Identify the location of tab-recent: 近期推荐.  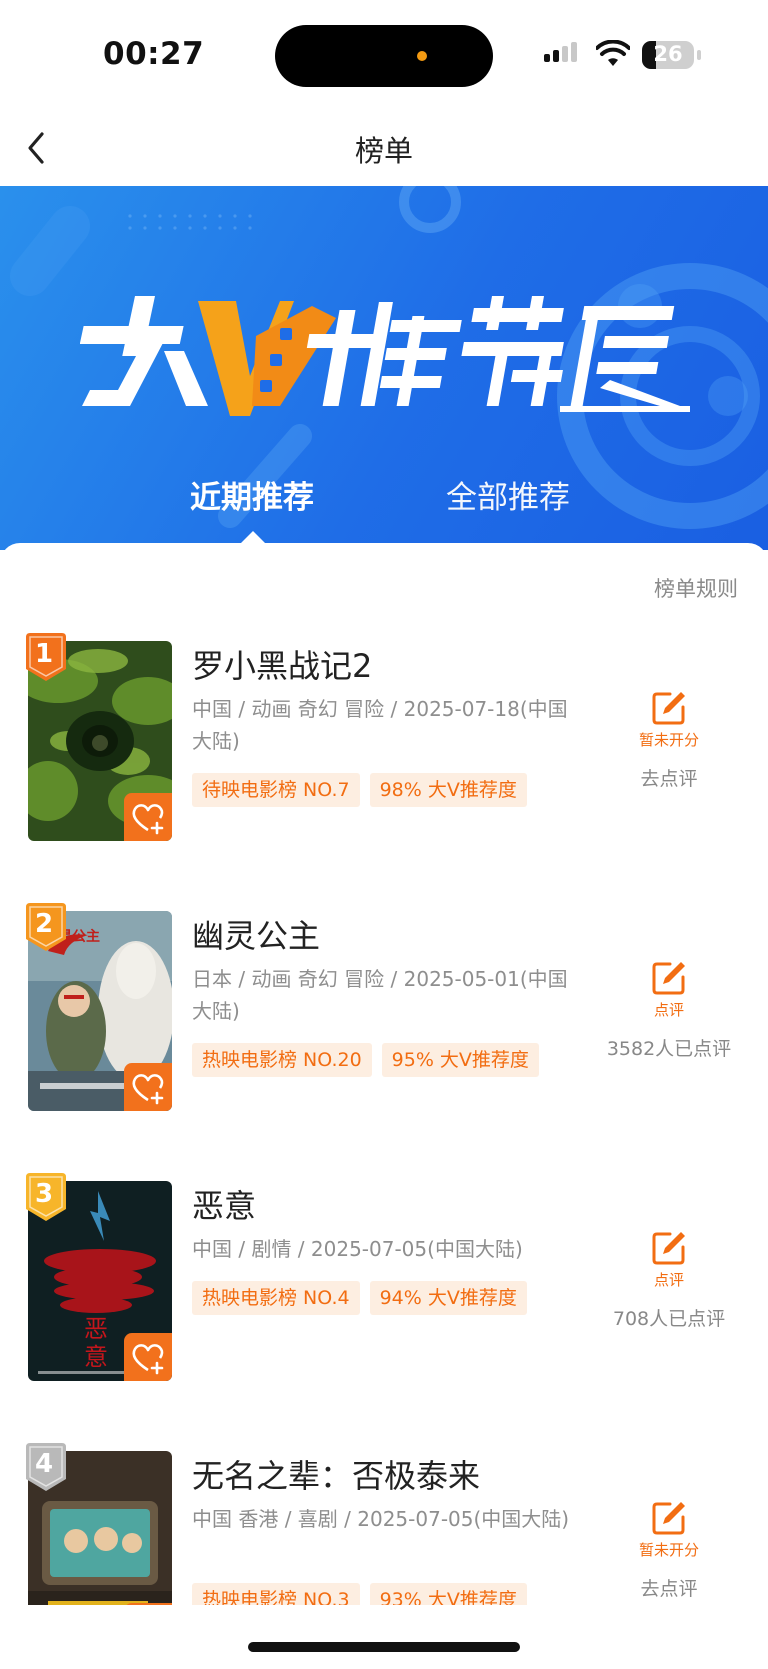
(252, 494).